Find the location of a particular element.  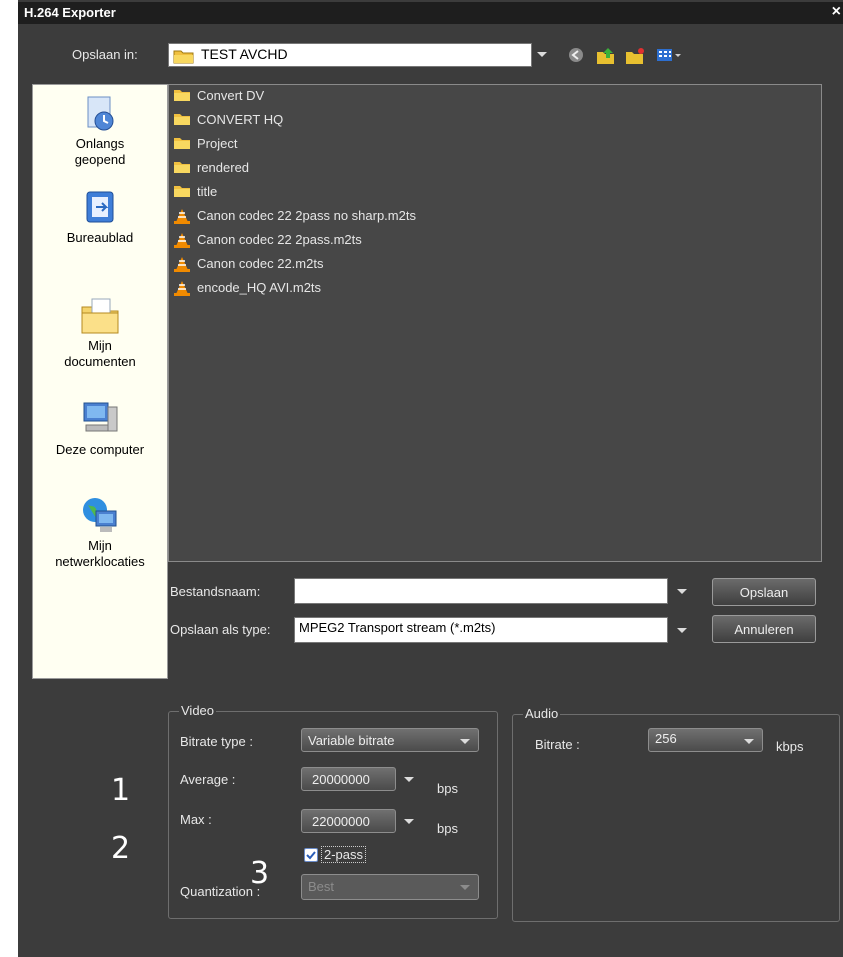

up-folder-icon is located at coordinates (606, 58).